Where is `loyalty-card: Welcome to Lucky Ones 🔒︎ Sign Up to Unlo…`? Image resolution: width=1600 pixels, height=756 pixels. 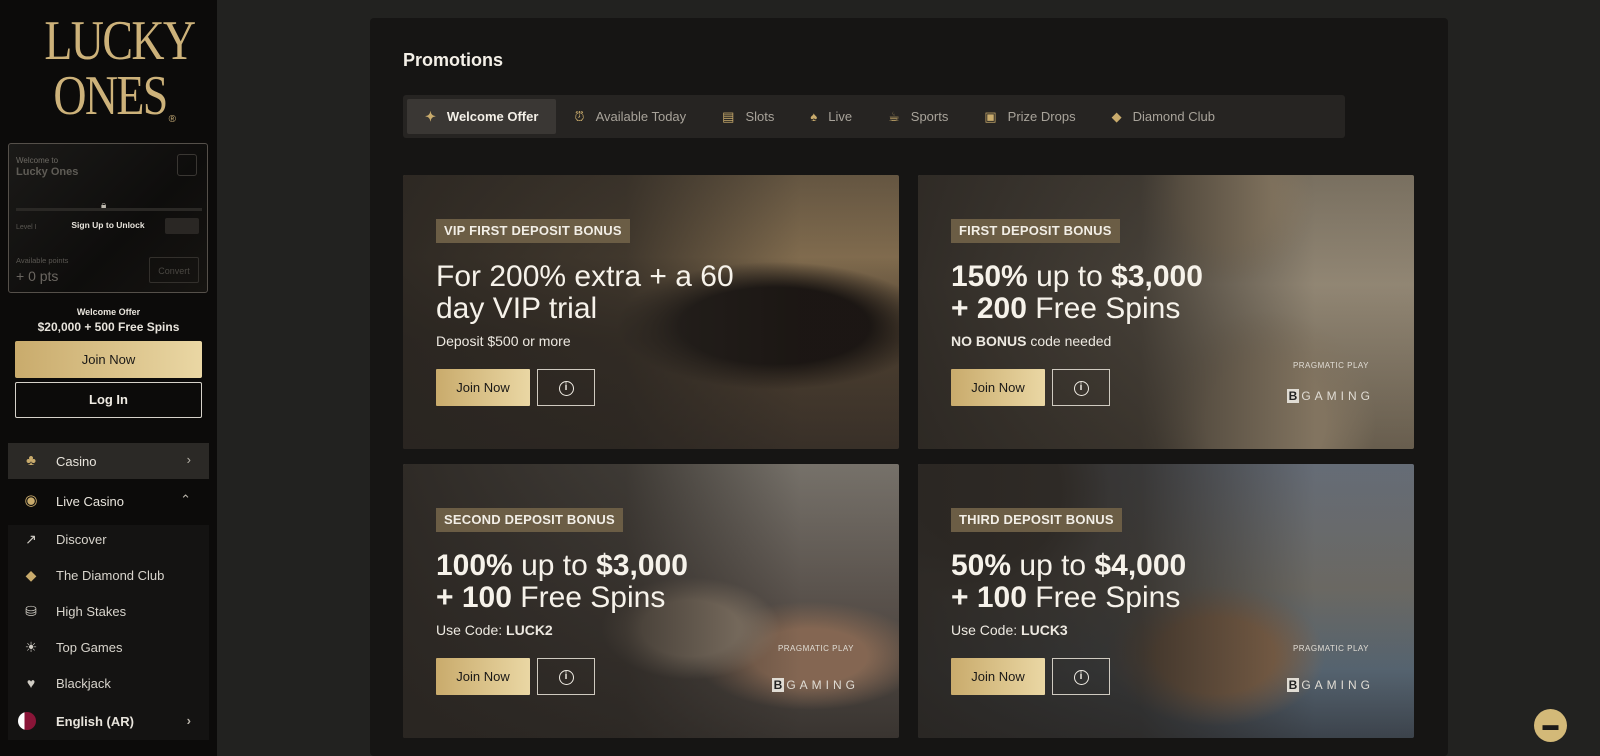
loyalty-card: Welcome to Lucky Ones 🔒︎ Sign Up to Unlo… is located at coordinates (108, 218).